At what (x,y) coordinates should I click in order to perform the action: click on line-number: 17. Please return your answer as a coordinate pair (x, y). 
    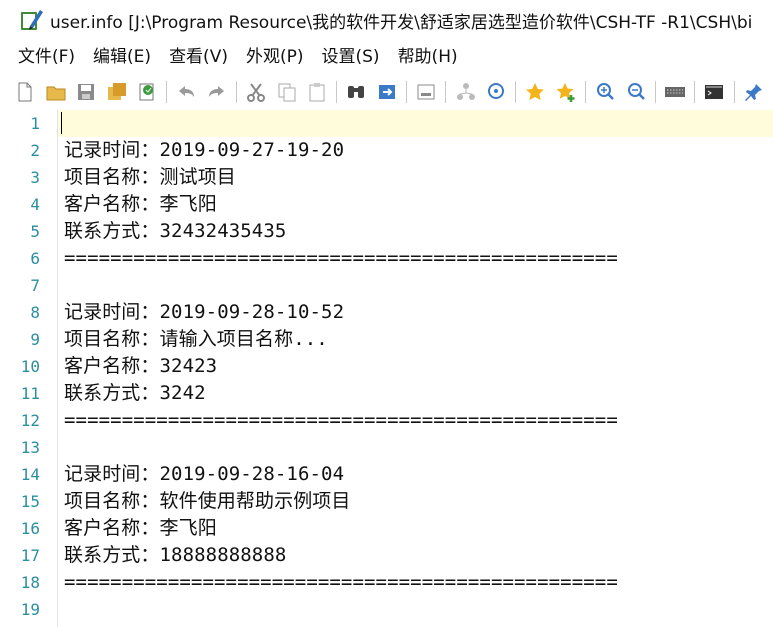
    Looking at the image, I should click on (30, 555).